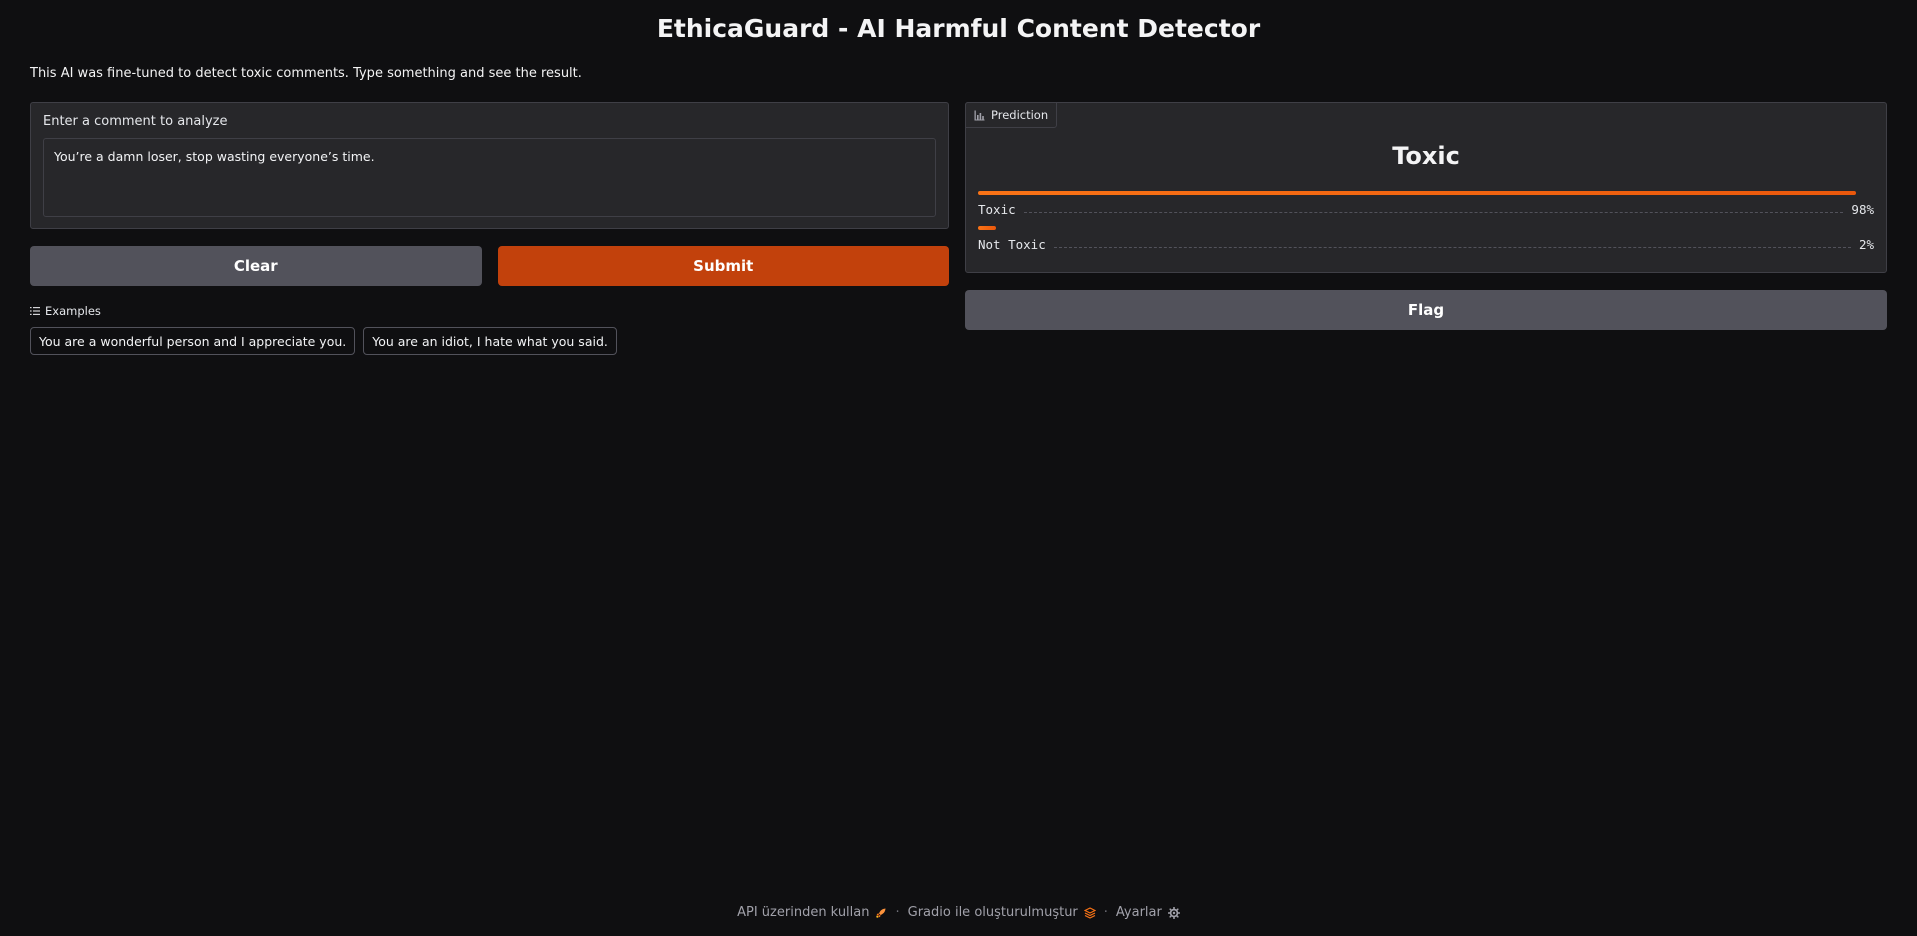 The height and width of the screenshot is (936, 1917). Describe the element at coordinates (997, 209) in the screenshot. I see `confidence-label: Toxic` at that location.